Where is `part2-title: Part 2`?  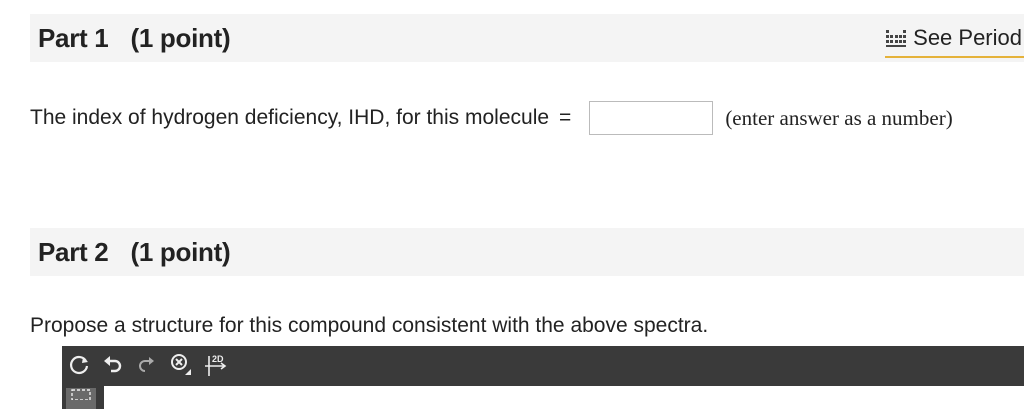
part2-title: Part 2 is located at coordinates (73, 251).